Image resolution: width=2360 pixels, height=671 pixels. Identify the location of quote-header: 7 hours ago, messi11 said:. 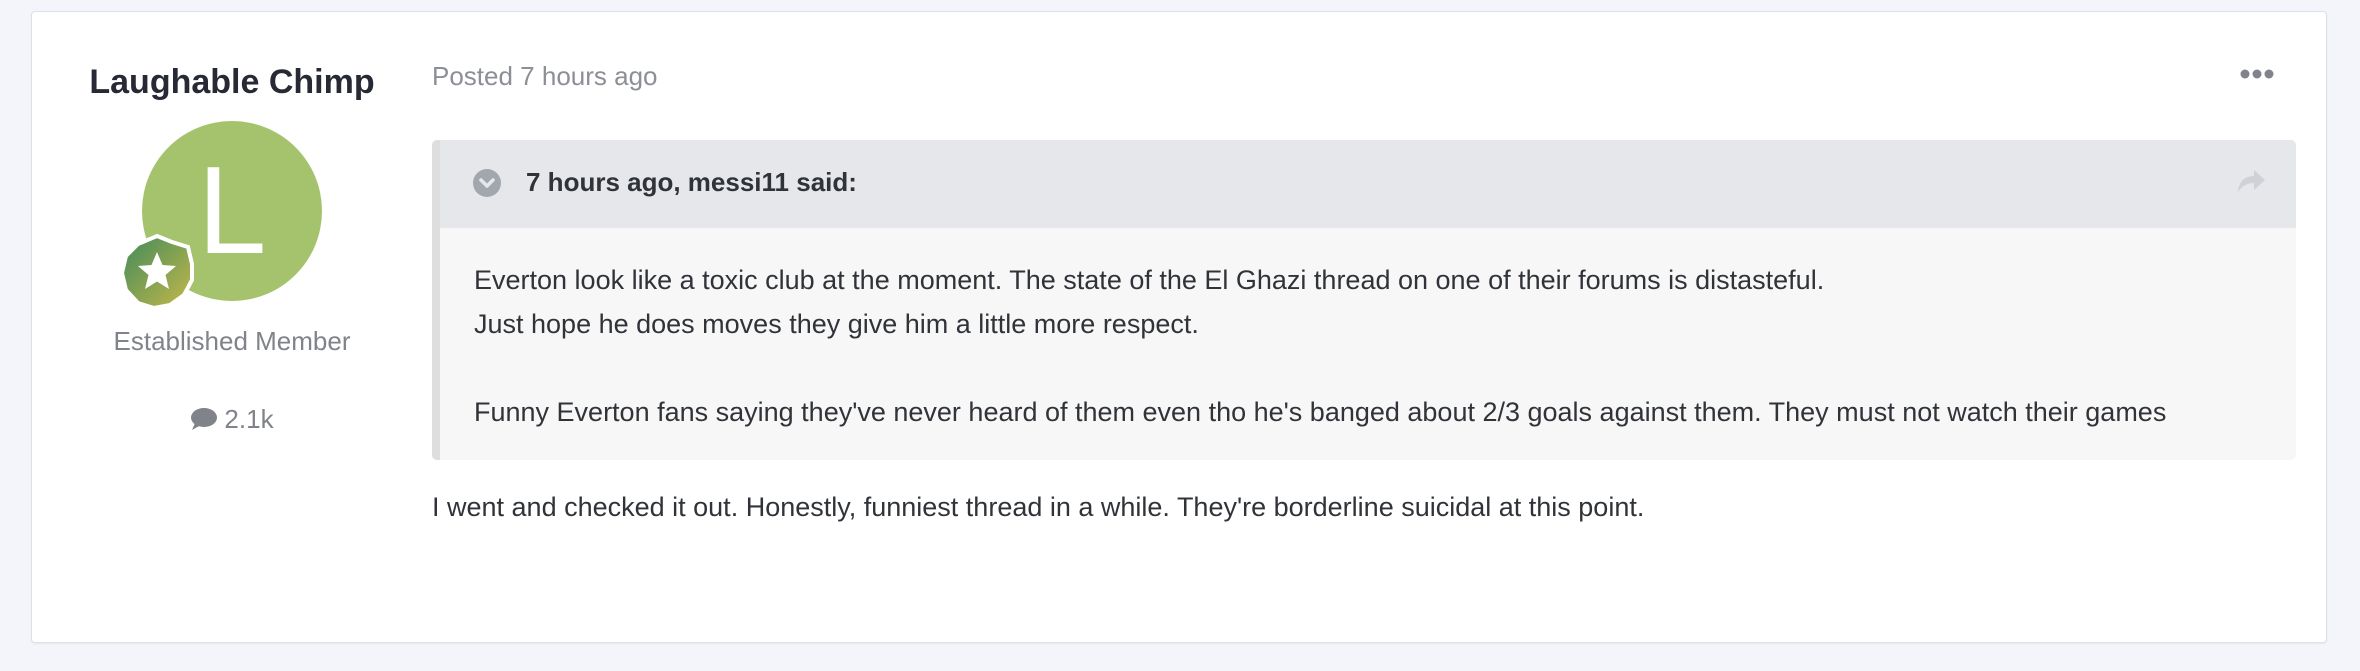
(1368, 184).